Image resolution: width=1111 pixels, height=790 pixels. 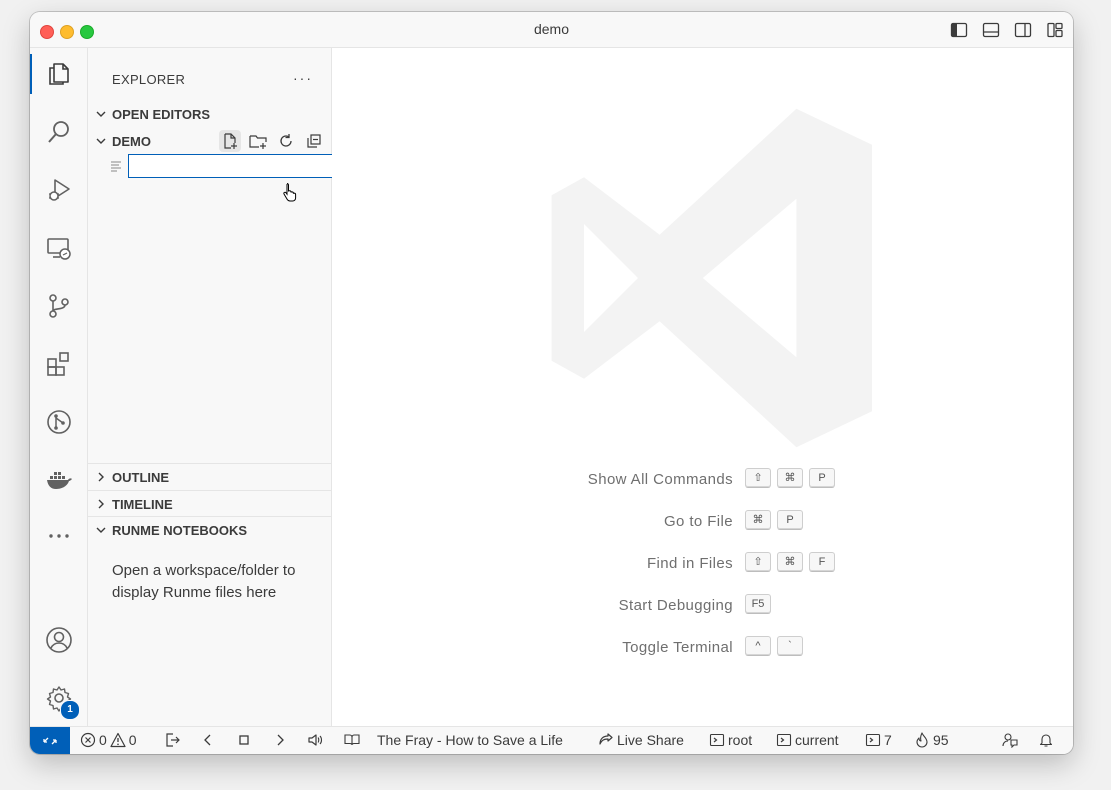 I want to click on section-timeline: TIMELINE, so click(x=209, y=503).